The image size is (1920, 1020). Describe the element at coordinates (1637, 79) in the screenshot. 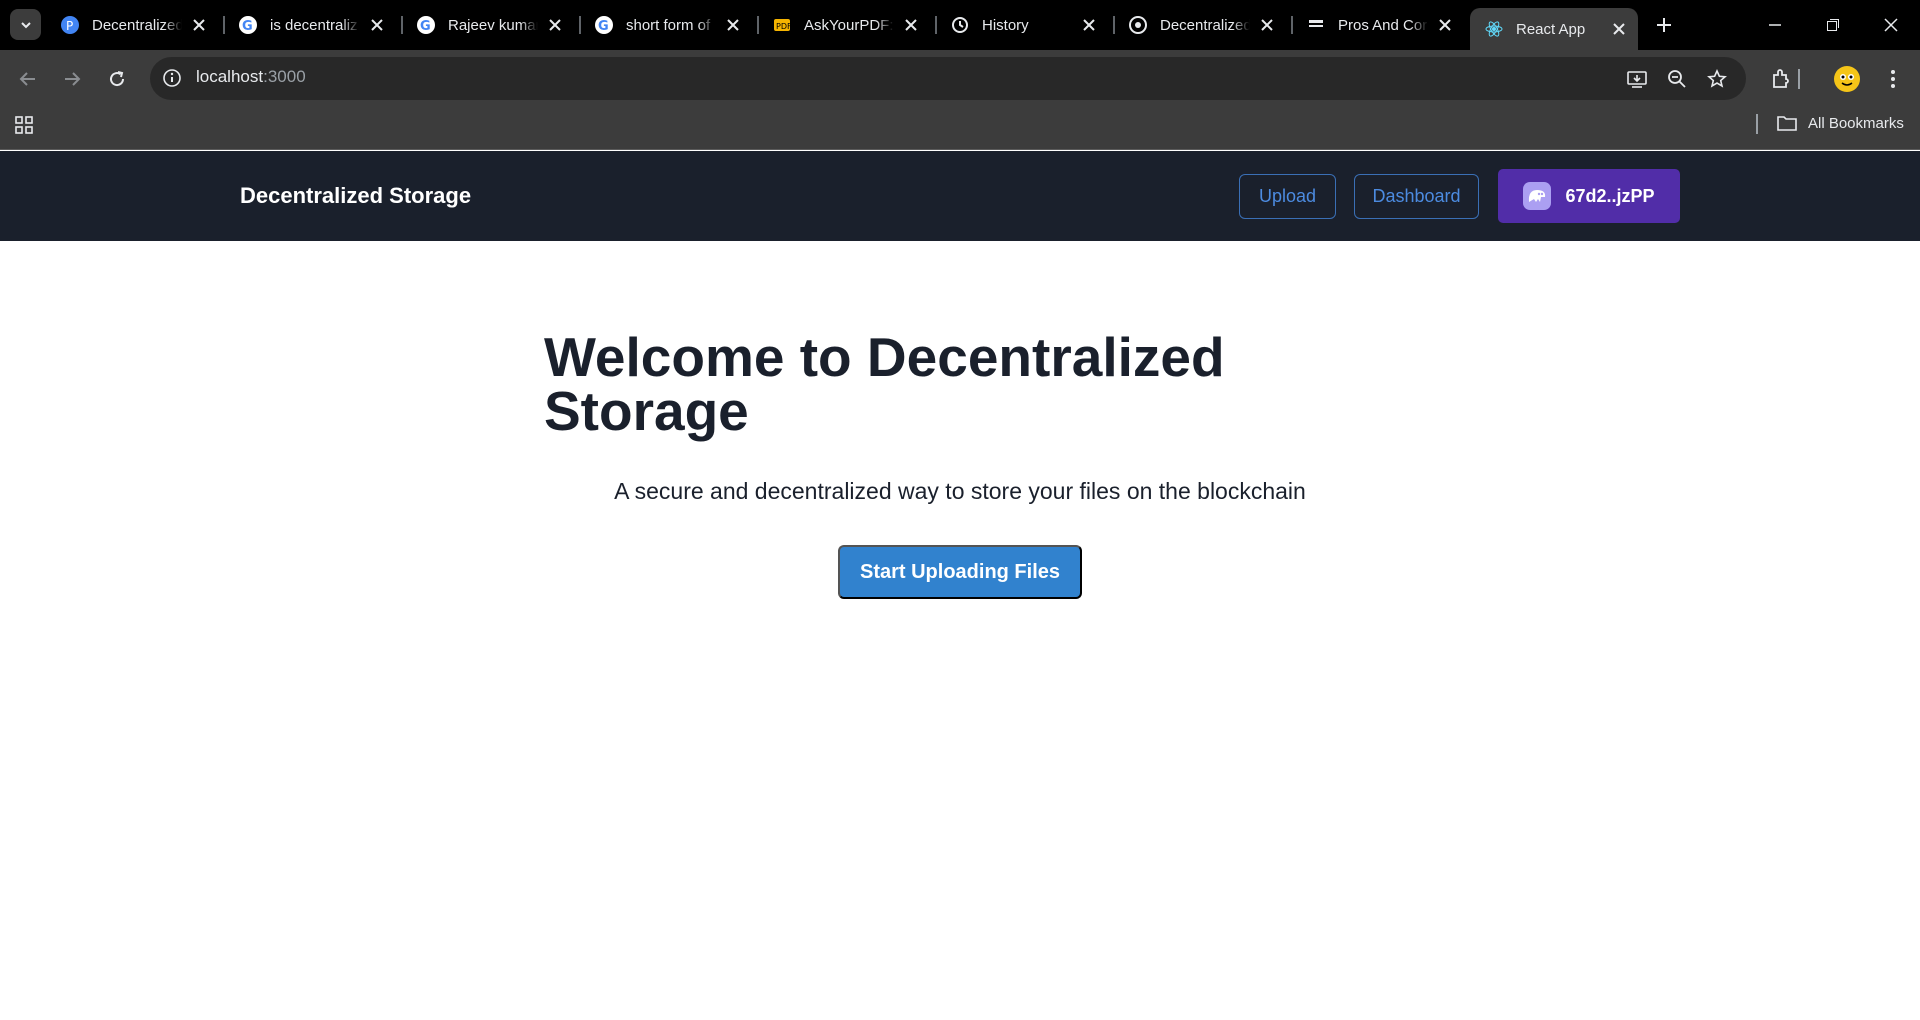

I see `install-app-icon` at that location.